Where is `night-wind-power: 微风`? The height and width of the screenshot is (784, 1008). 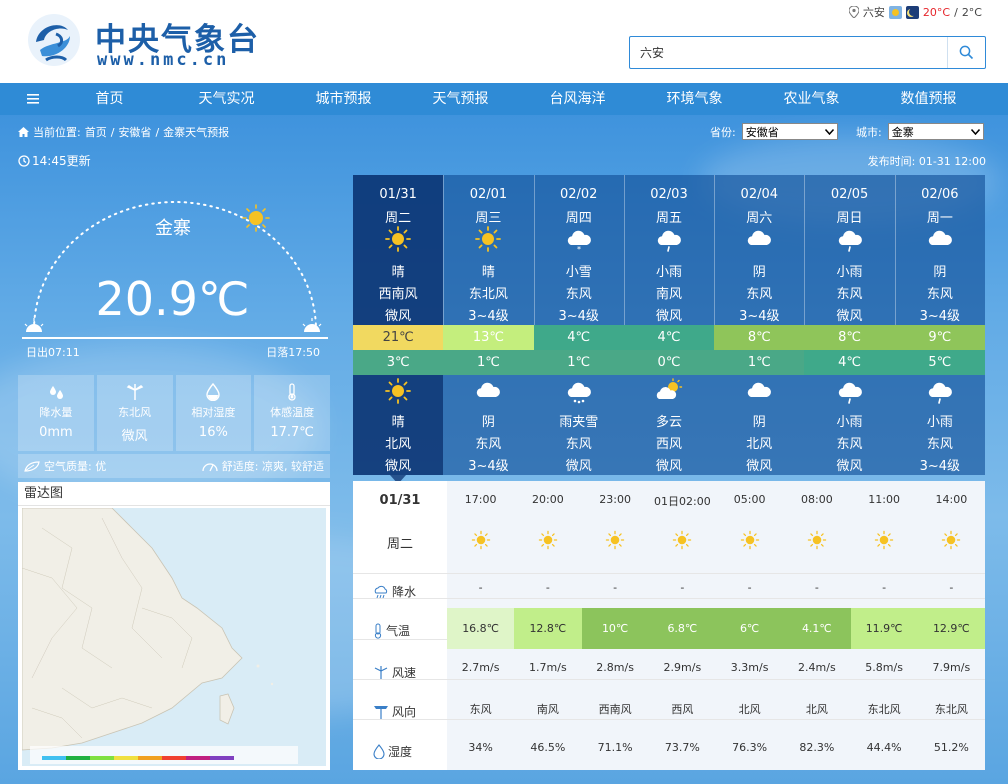
night-wind-power: 微风 is located at coordinates (398, 466).